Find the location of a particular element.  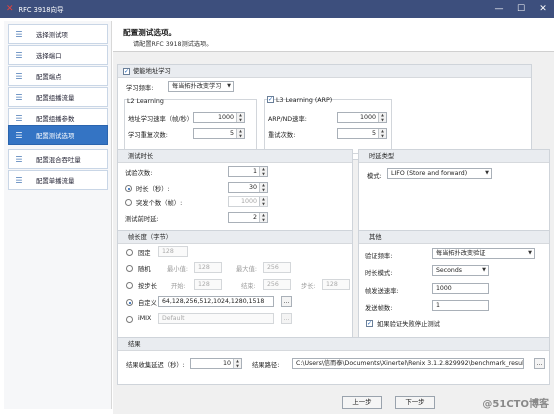

burst-value: 1000 is located at coordinates (248, 201).